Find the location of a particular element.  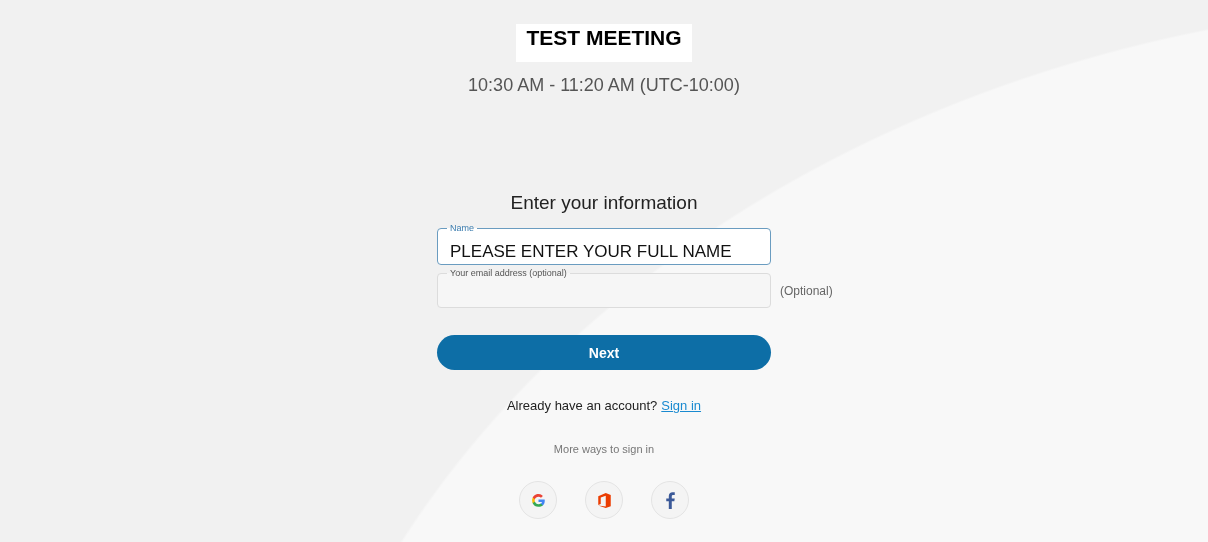

field-label: Name is located at coordinates (462, 228).